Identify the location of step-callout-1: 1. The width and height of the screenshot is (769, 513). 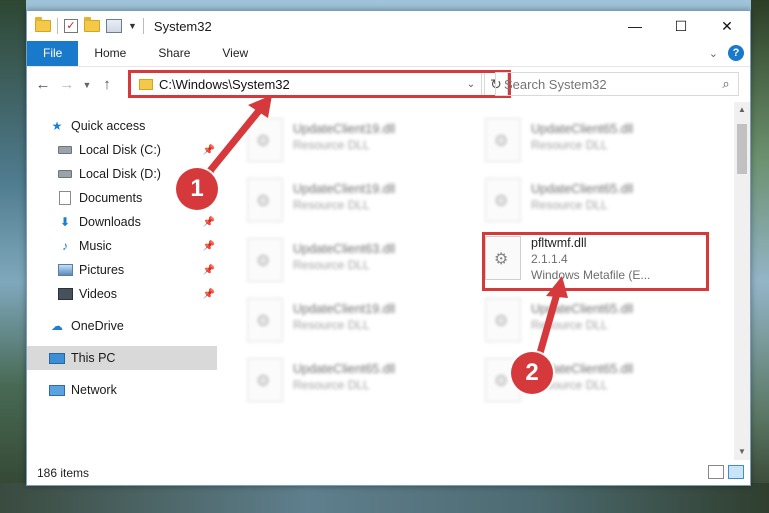
(197, 189).